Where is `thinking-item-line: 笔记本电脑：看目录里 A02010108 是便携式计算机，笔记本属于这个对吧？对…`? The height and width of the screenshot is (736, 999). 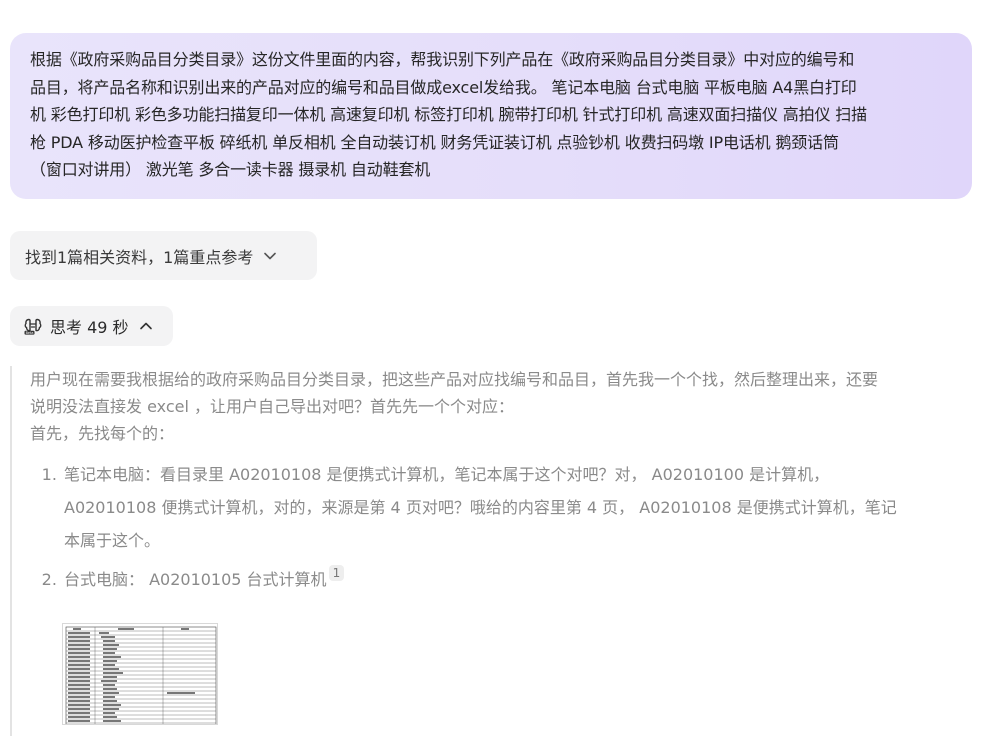 thinking-item-line: 笔记本电脑：看目录里 A02010108 是便携式计算机，笔记本属于这个对吧？对… is located at coordinates (447, 474).